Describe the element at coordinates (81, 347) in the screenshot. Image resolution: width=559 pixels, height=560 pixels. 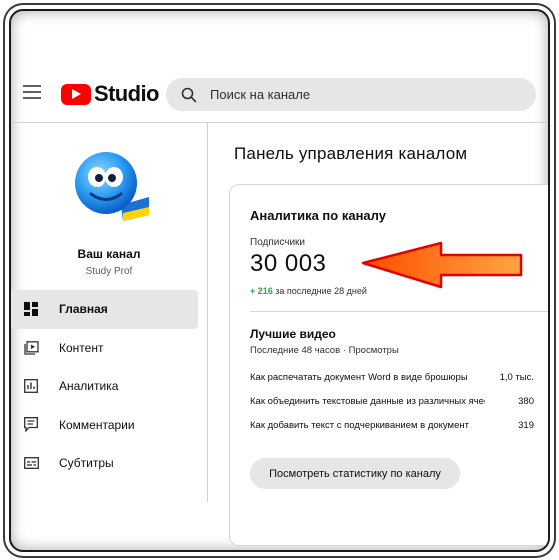
I see `sidebar-item-label: Контент` at that location.